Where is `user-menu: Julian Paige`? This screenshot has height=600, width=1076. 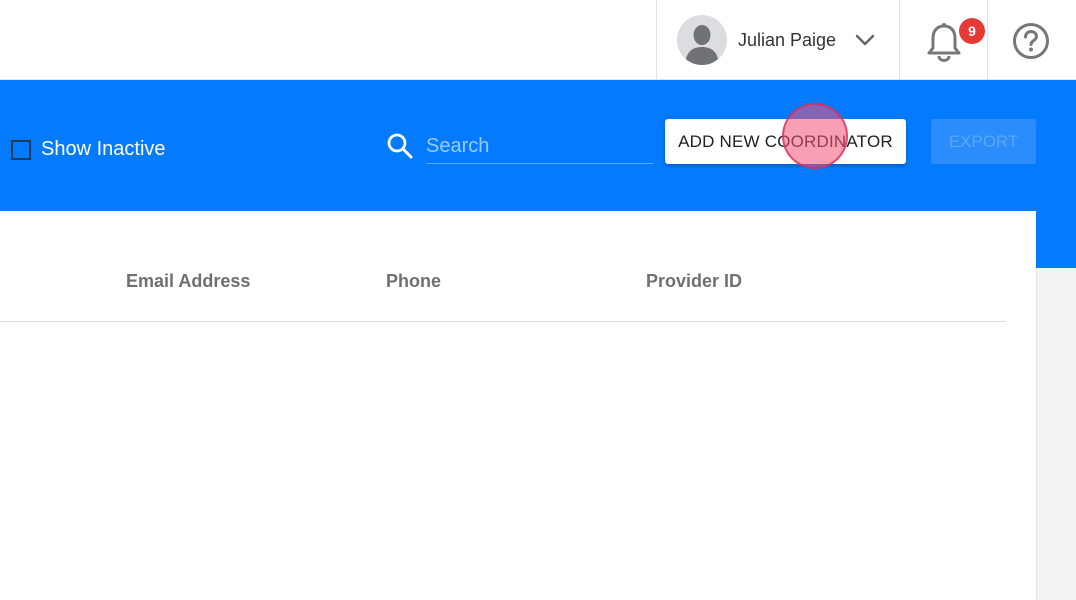 user-menu: Julian Paige is located at coordinates (778, 40).